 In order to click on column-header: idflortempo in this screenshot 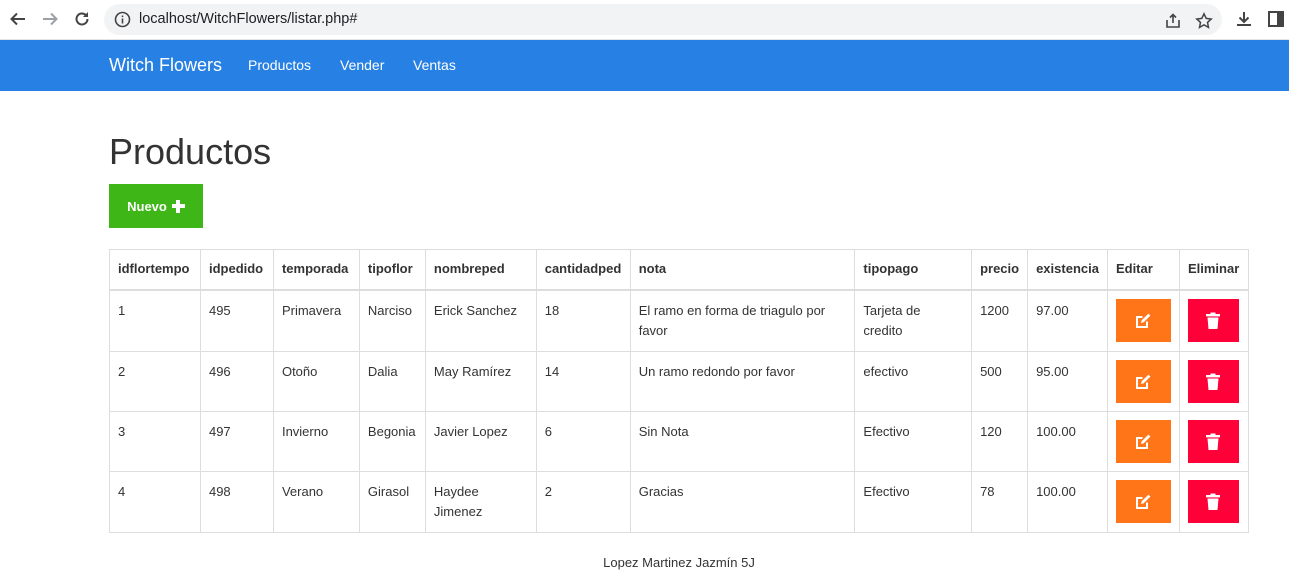, I will do `click(155, 270)`.